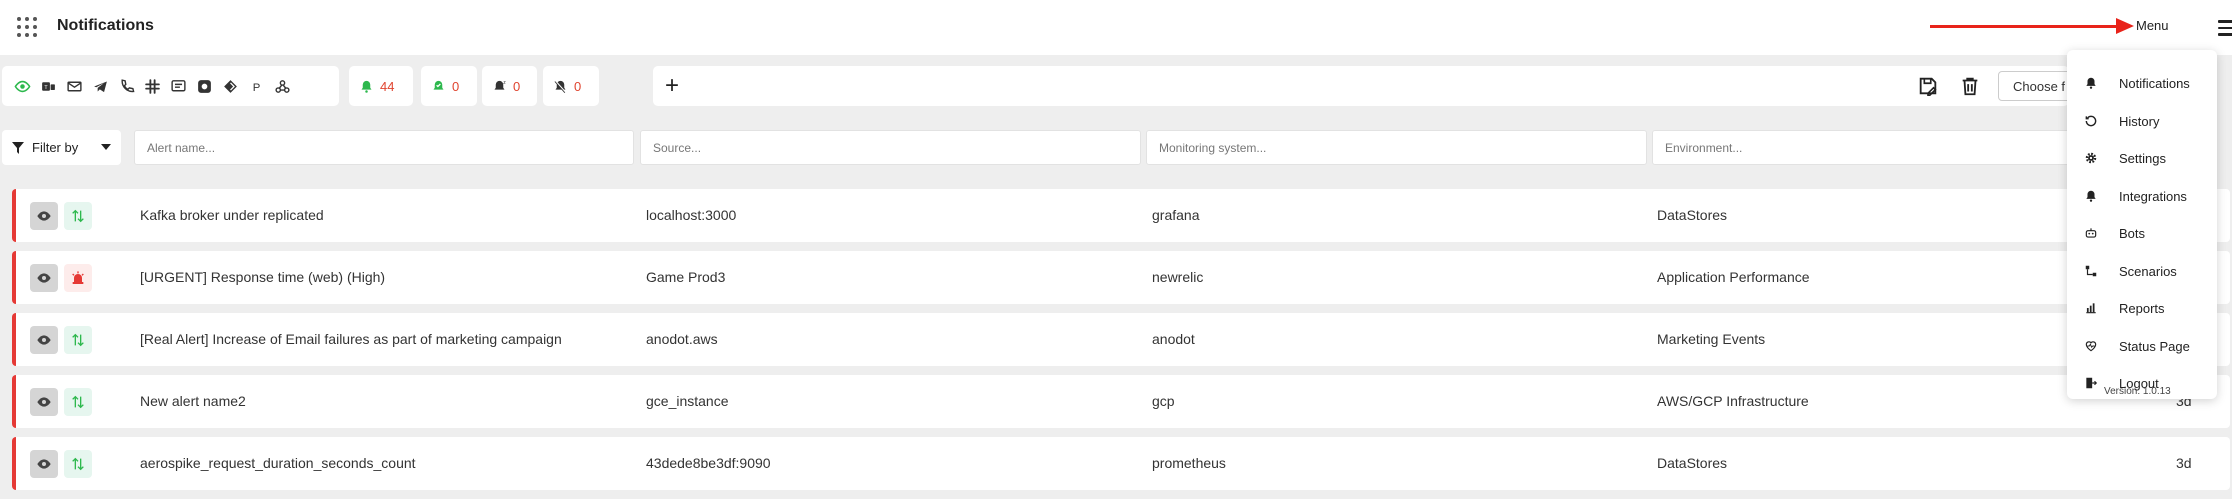 The height and width of the screenshot is (499, 2232). I want to click on alert-name: [URGENT] Response time (web) (High), so click(262, 277).